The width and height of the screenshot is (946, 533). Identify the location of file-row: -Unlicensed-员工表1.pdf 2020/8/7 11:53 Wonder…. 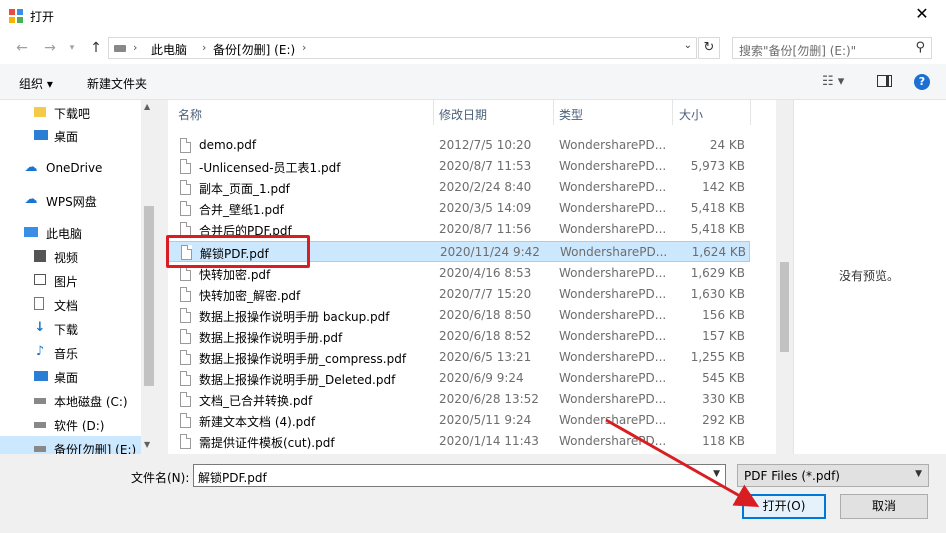
(459, 166).